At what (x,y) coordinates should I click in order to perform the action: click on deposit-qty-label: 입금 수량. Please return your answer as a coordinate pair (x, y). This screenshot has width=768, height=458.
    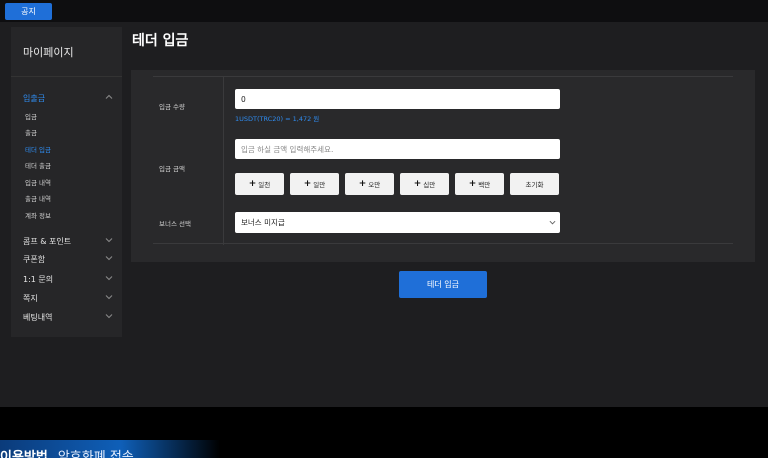
    Looking at the image, I should click on (172, 107).